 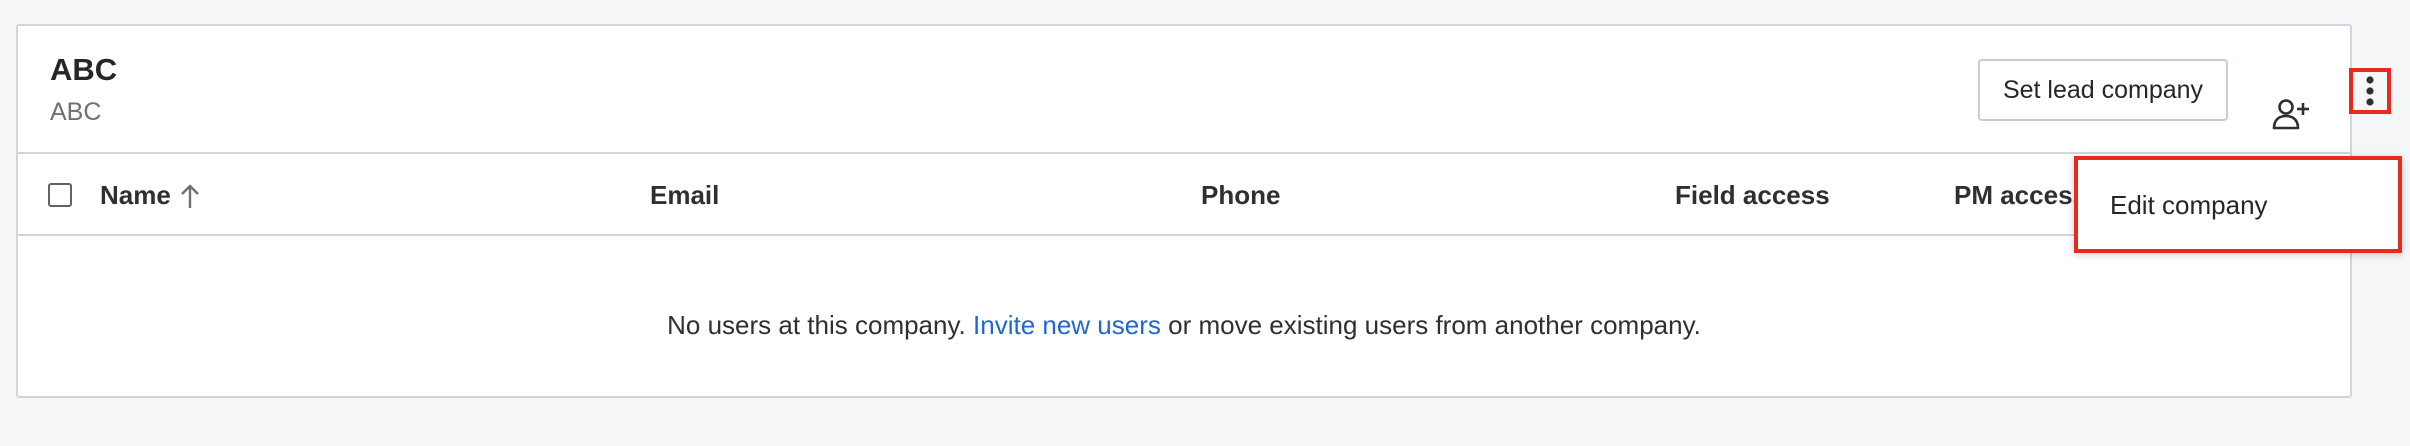 I want to click on more-options-button, so click(x=2370, y=91).